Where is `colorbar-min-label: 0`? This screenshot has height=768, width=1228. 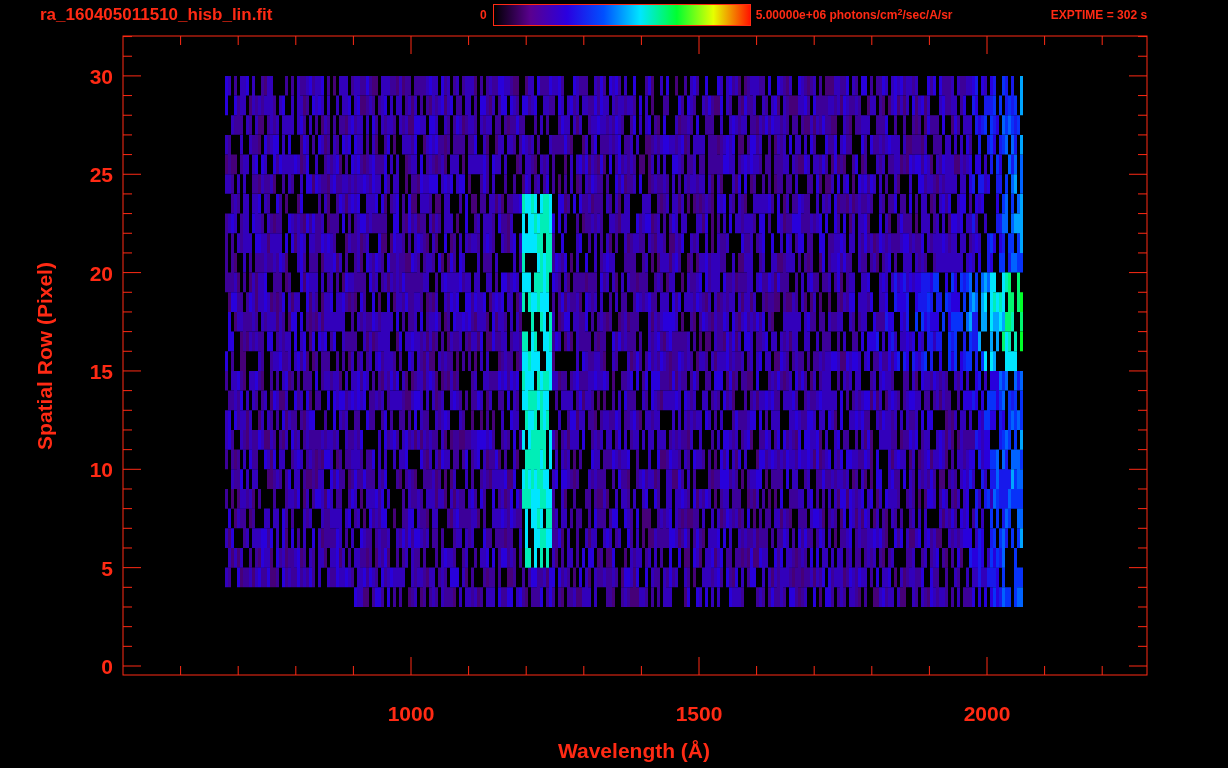 colorbar-min-label: 0 is located at coordinates (483, 15).